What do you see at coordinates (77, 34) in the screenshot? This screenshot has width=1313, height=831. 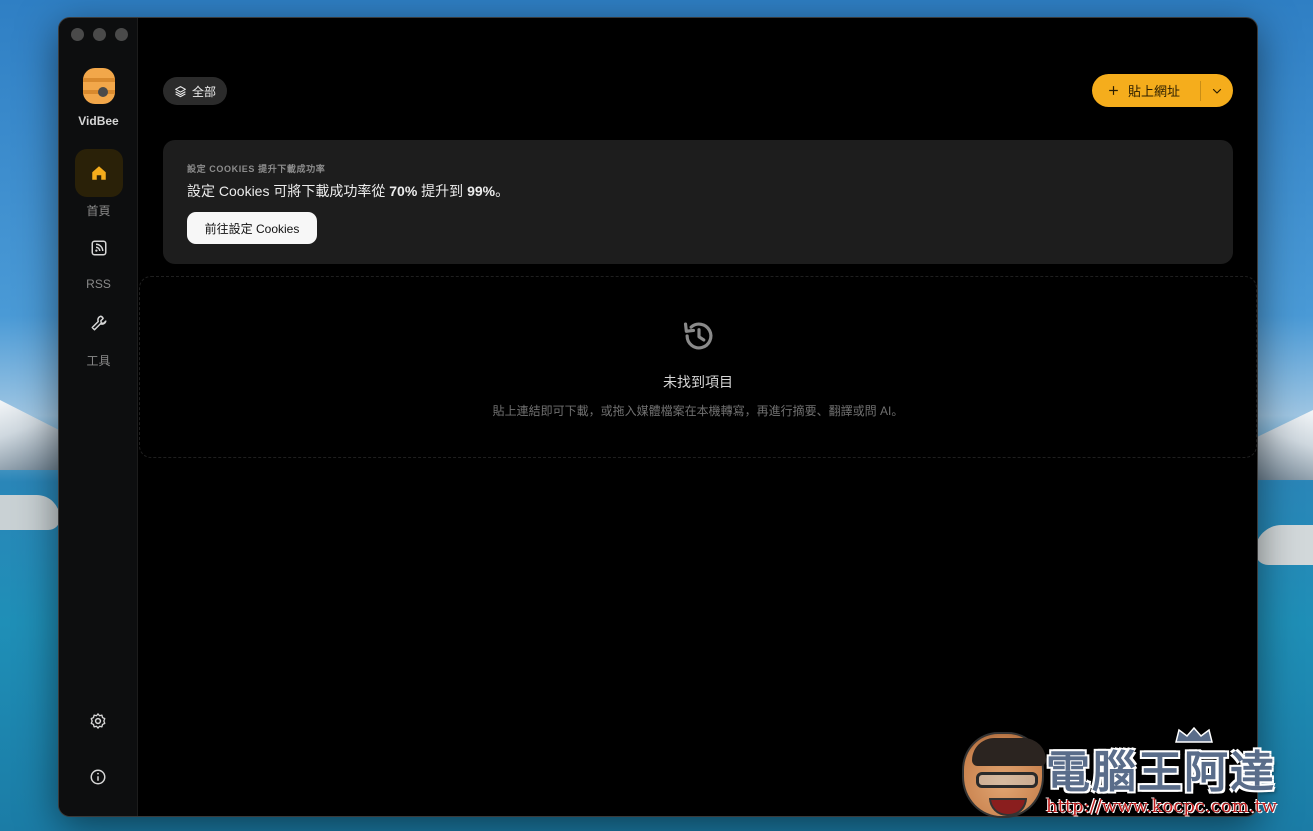 I see `close-window-button` at bounding box center [77, 34].